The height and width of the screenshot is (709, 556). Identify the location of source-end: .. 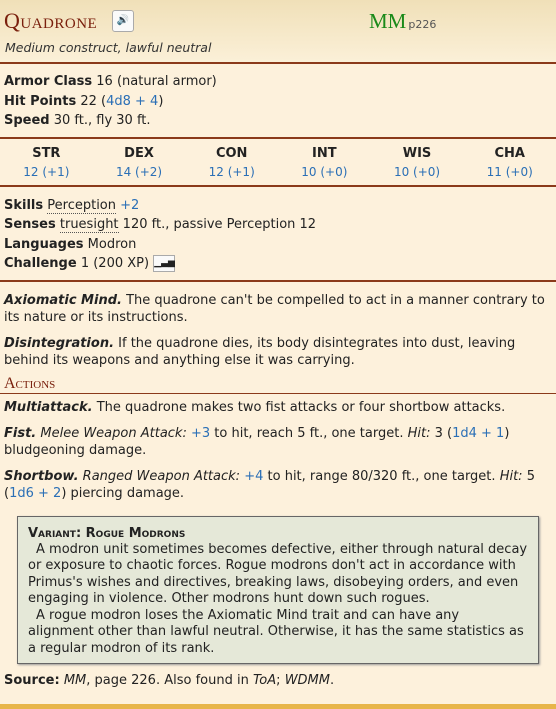
(332, 680).